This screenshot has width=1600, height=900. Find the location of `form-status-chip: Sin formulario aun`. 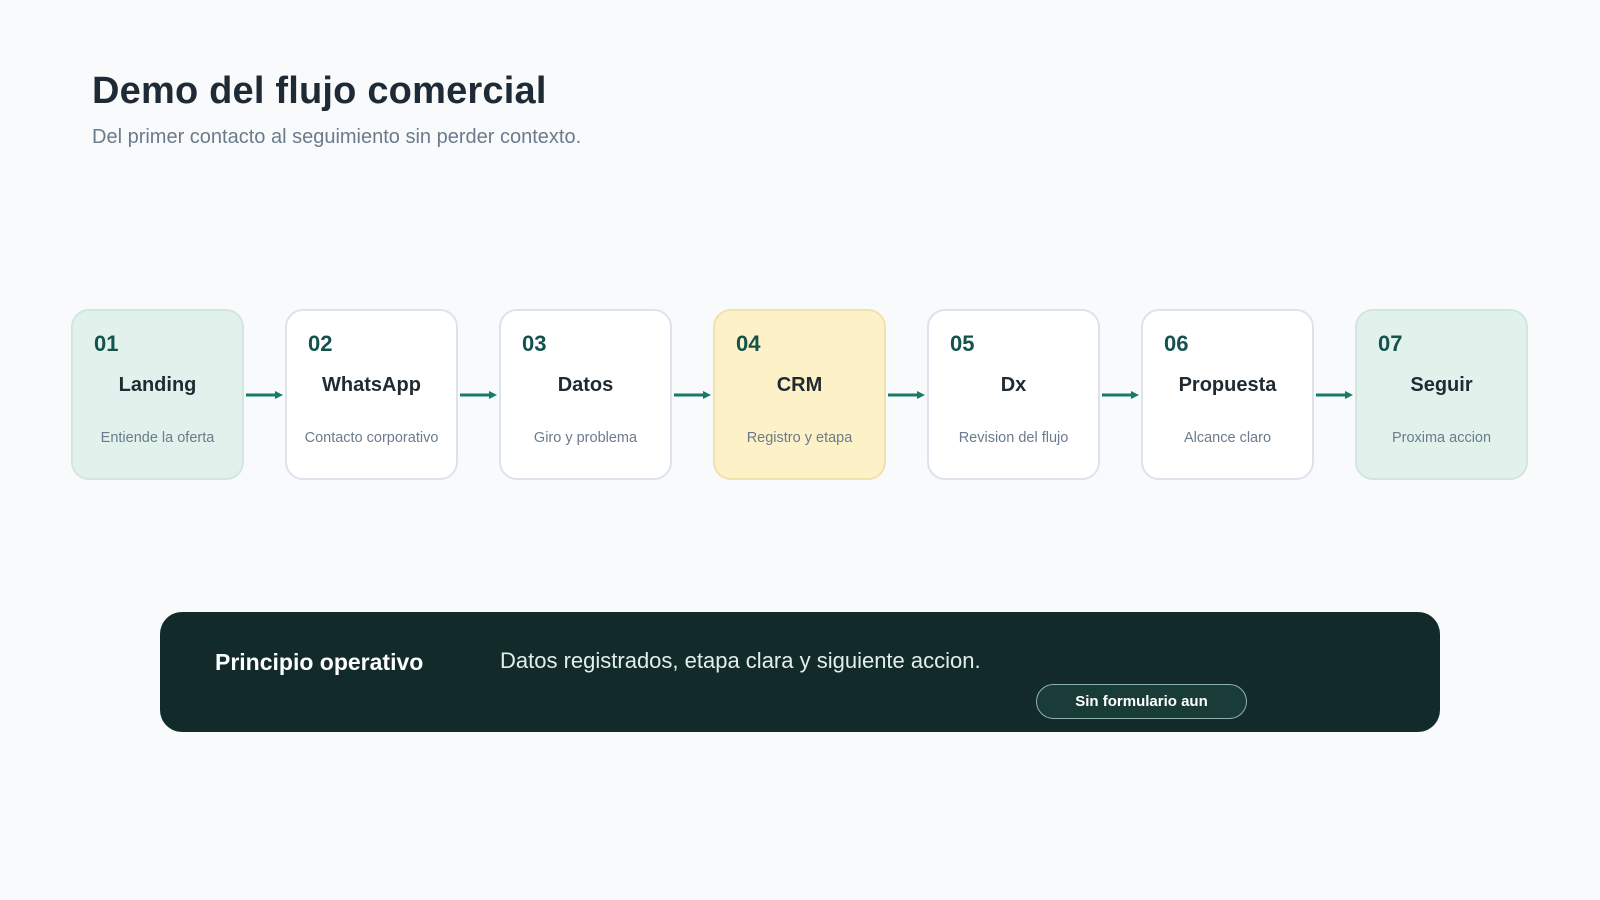

form-status-chip: Sin formulario aun is located at coordinates (1141, 701).